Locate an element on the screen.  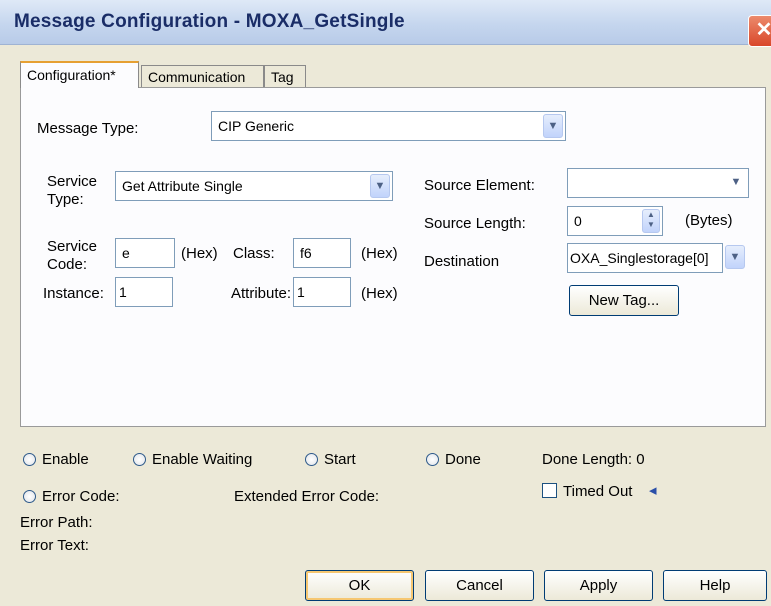
done-label: Done is located at coordinates (463, 459).